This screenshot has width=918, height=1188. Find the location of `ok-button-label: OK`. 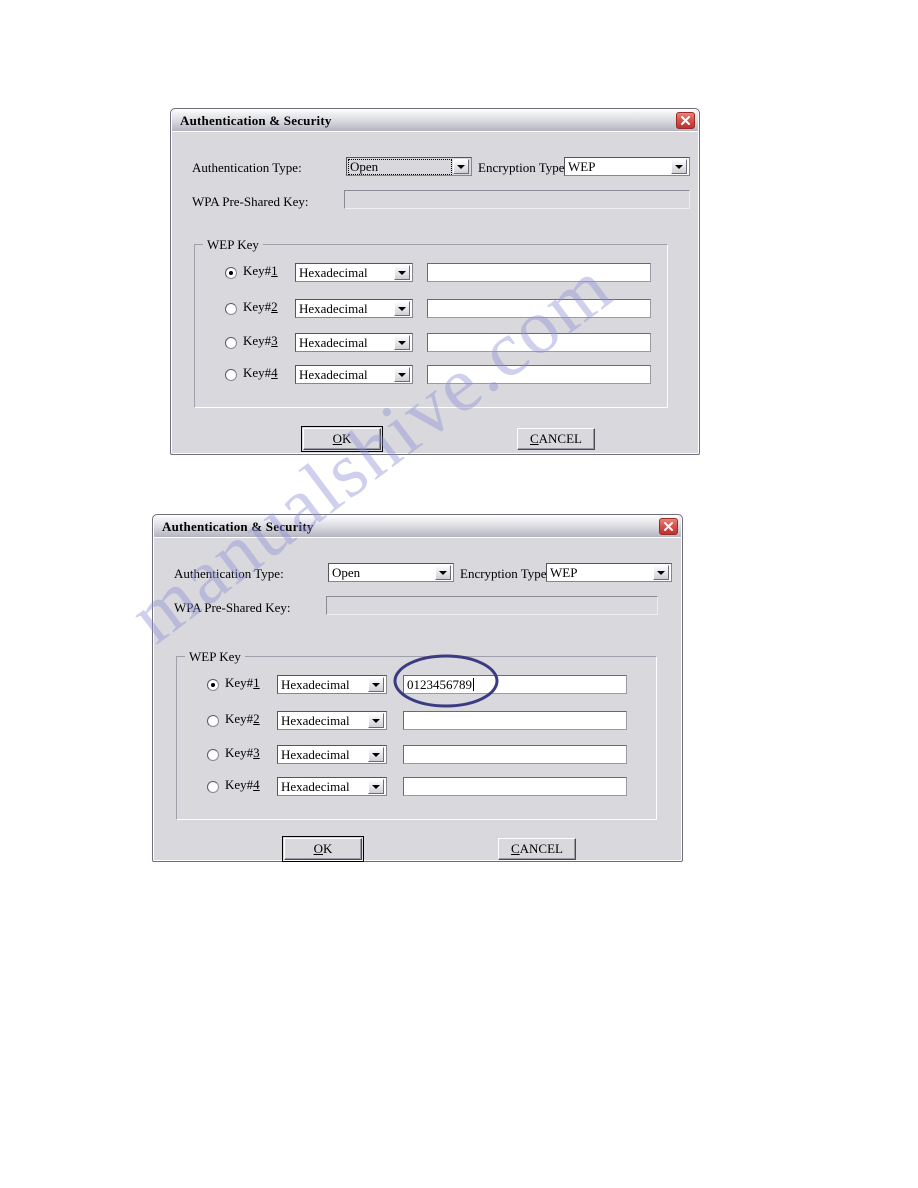

ok-button-label: OK is located at coordinates (323, 849).